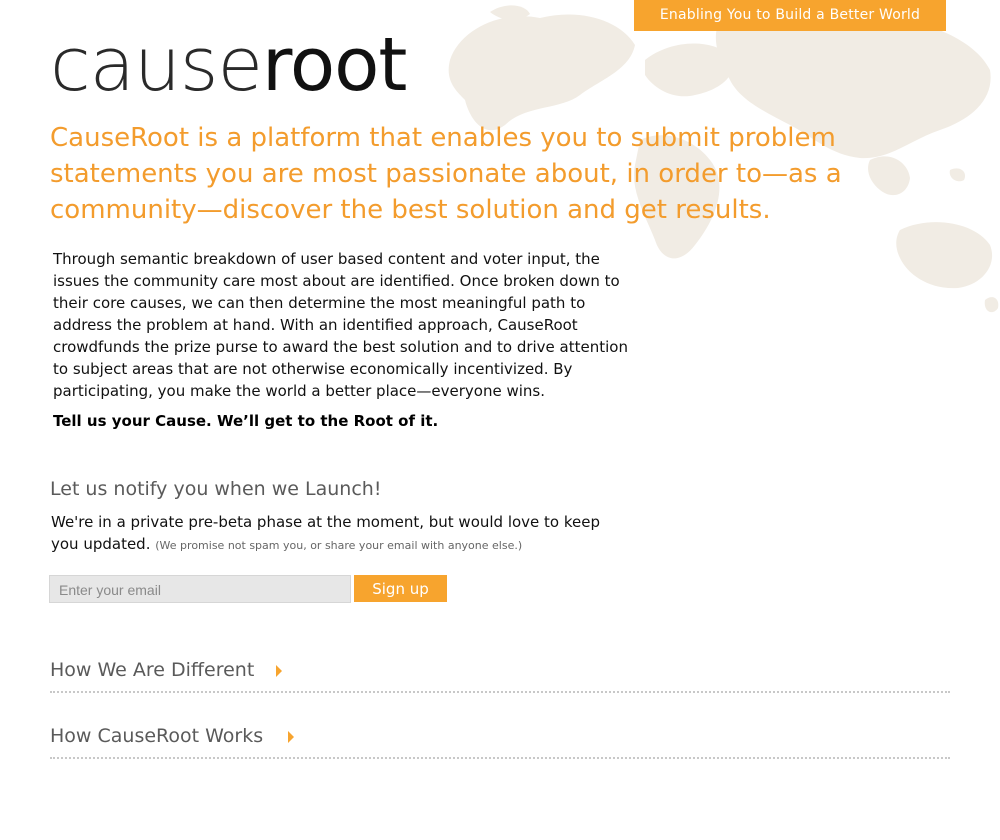 The image size is (1000, 840). I want to click on section-how-causeroot-works: How CauseRoot Works, so click(500, 741).